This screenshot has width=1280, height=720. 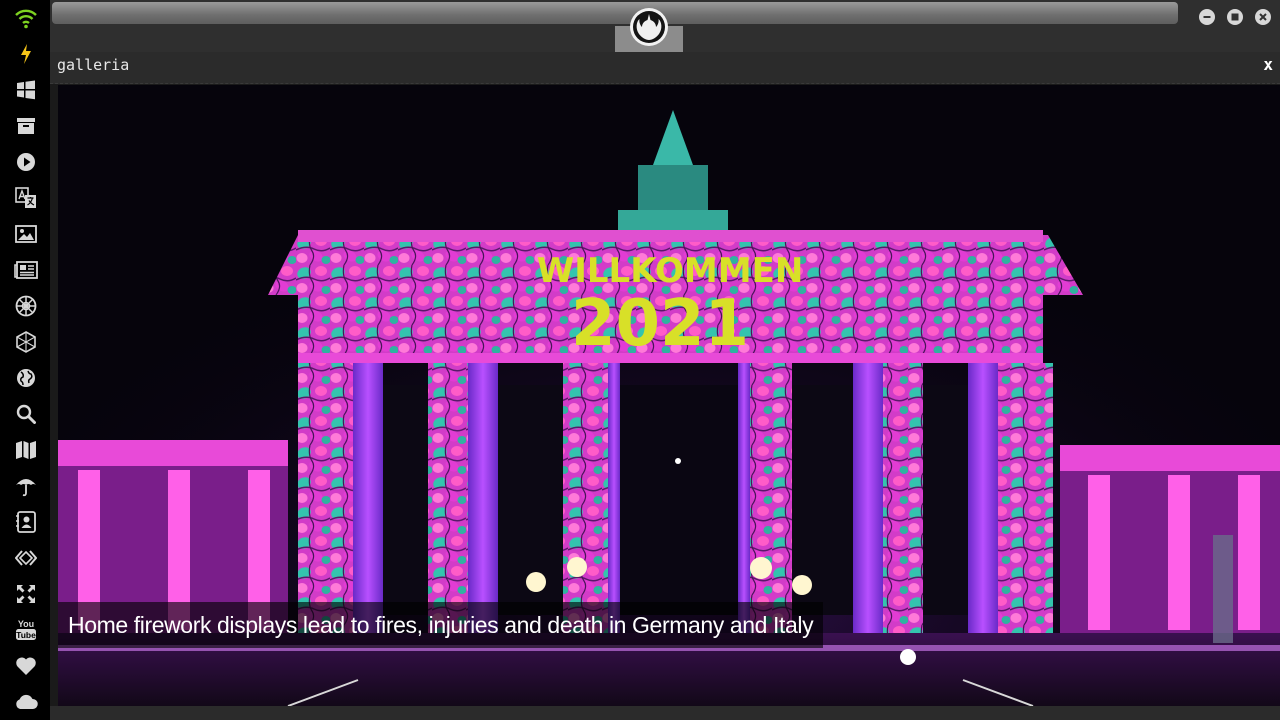 I want to click on minimize-button, so click(x=1207, y=17).